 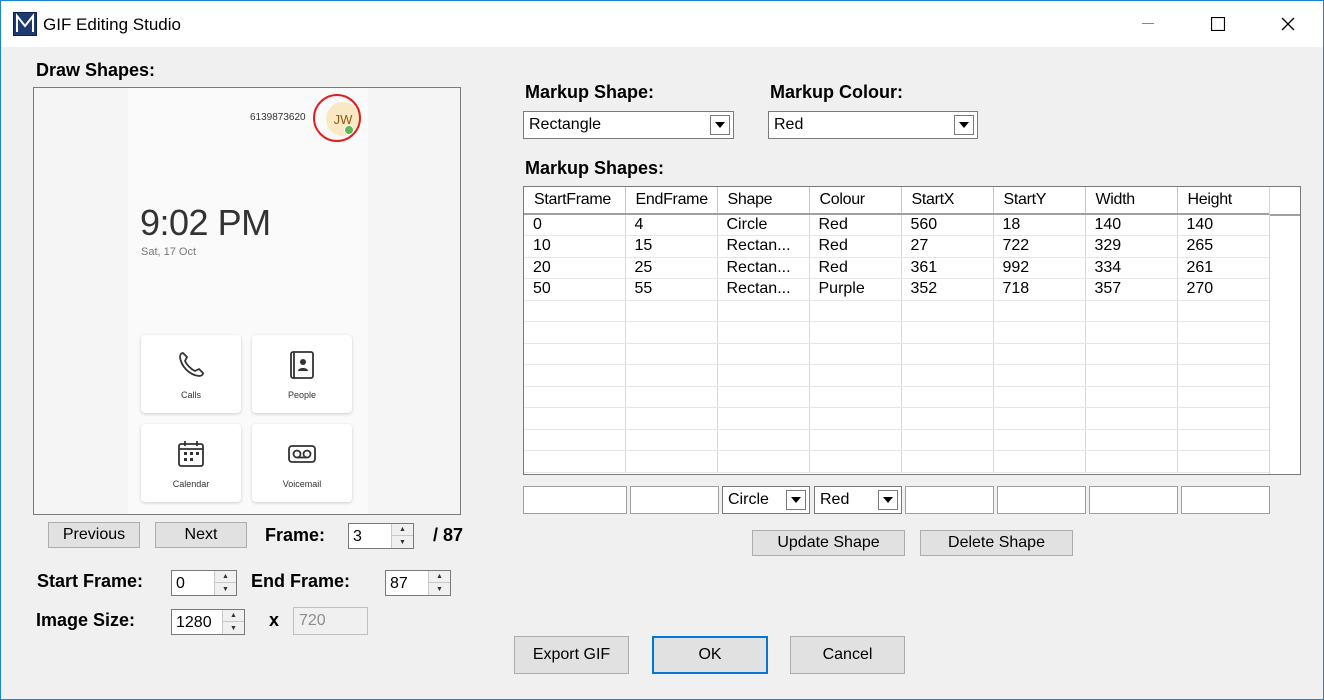 I want to click on markup-shape-select: Rectangle, so click(x=628, y=125).